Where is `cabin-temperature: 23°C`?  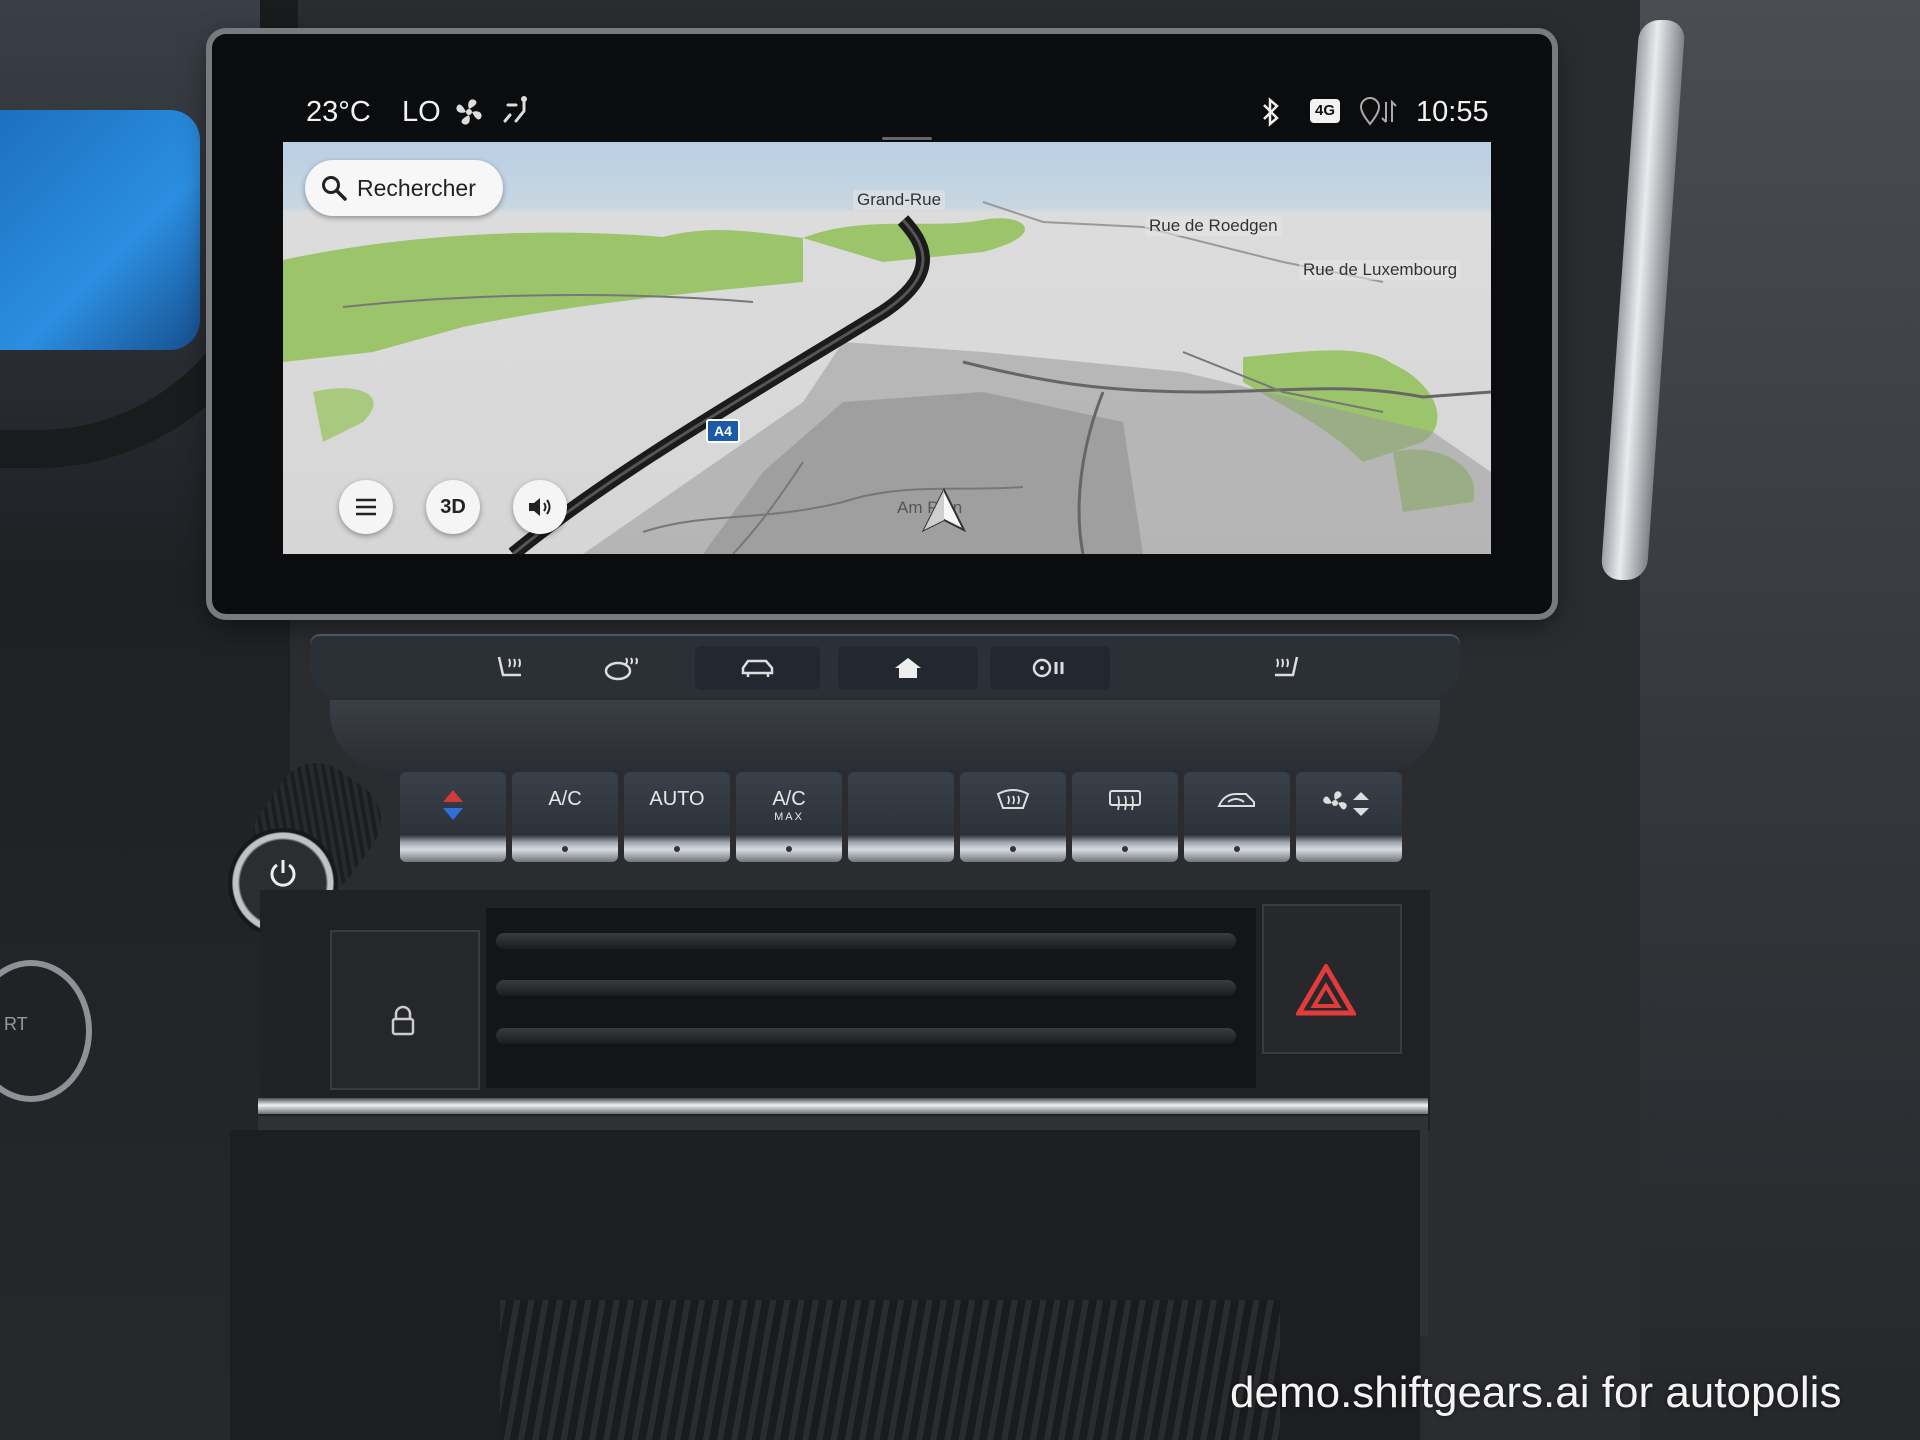
cabin-temperature: 23°C is located at coordinates (338, 112).